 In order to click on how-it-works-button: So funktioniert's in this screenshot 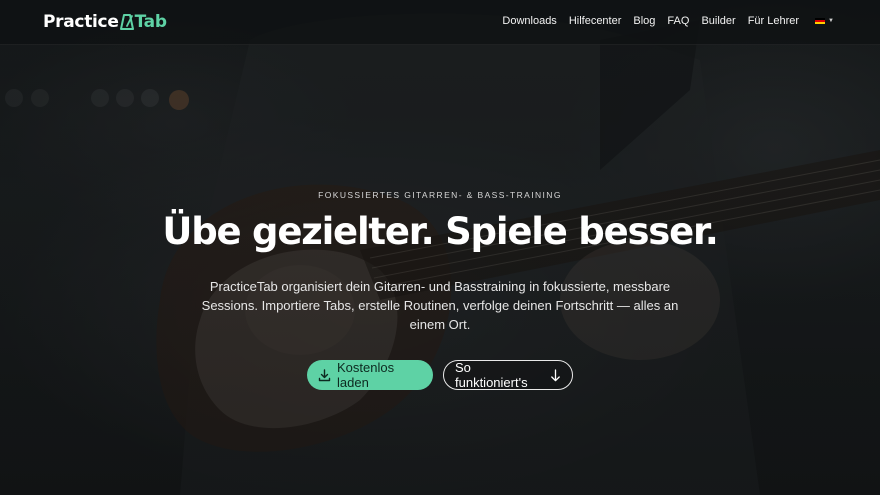, I will do `click(508, 375)`.